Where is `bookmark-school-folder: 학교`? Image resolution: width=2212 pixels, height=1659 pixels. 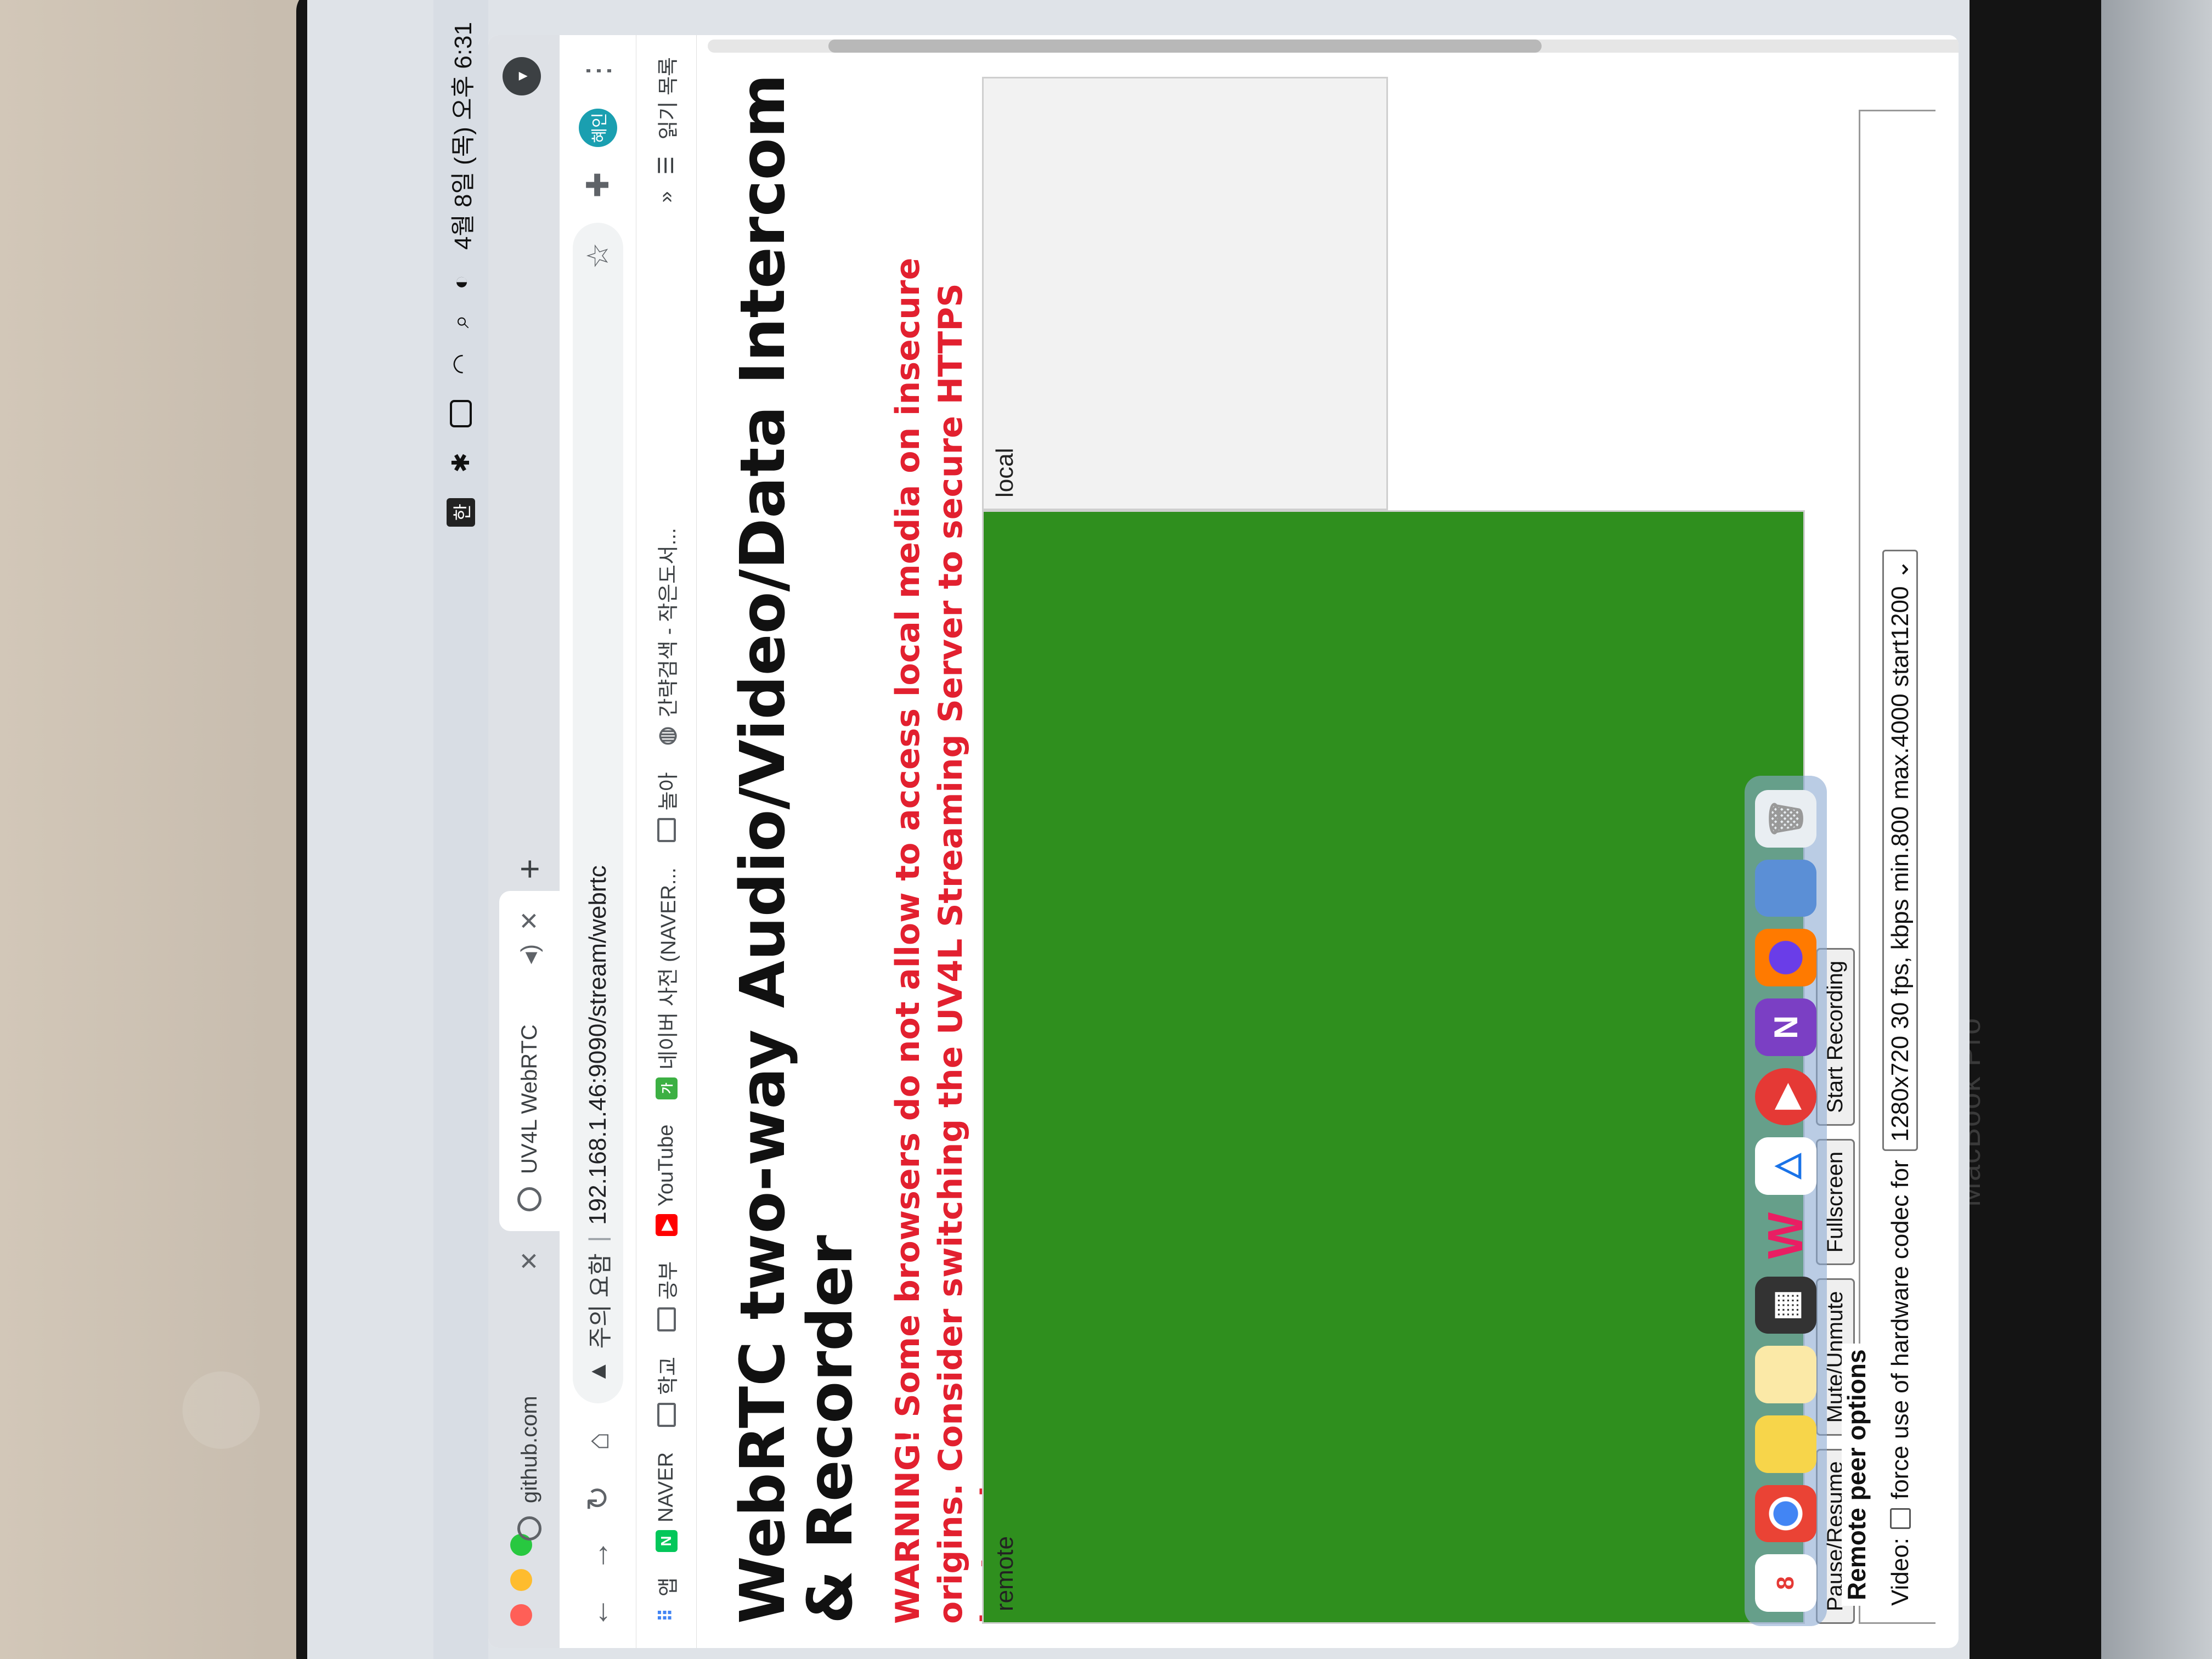
bookmark-school-folder: 학교 is located at coordinates (666, 1392).